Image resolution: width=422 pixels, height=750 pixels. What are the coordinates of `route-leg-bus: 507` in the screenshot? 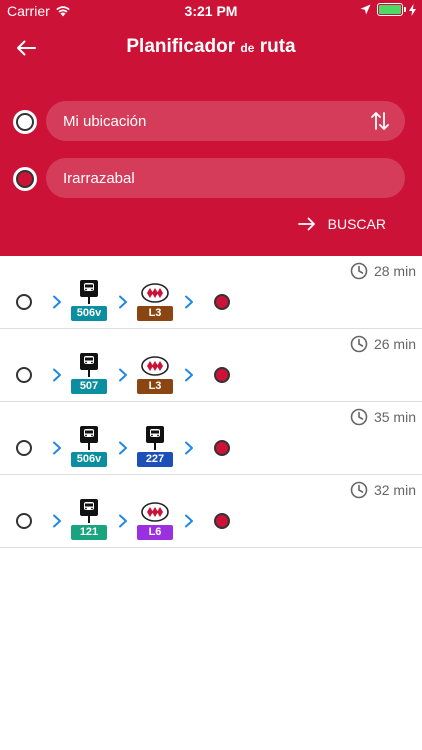 It's located at (89, 374).